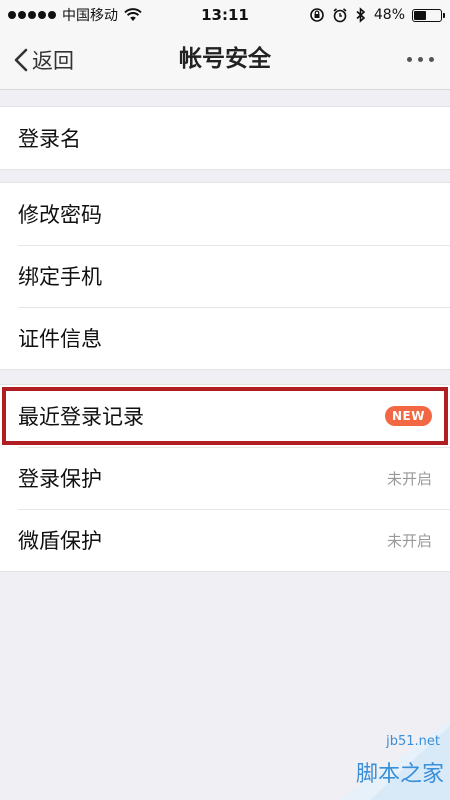  What do you see at coordinates (32, 15) in the screenshot?
I see `signal-strength-icon` at bounding box center [32, 15].